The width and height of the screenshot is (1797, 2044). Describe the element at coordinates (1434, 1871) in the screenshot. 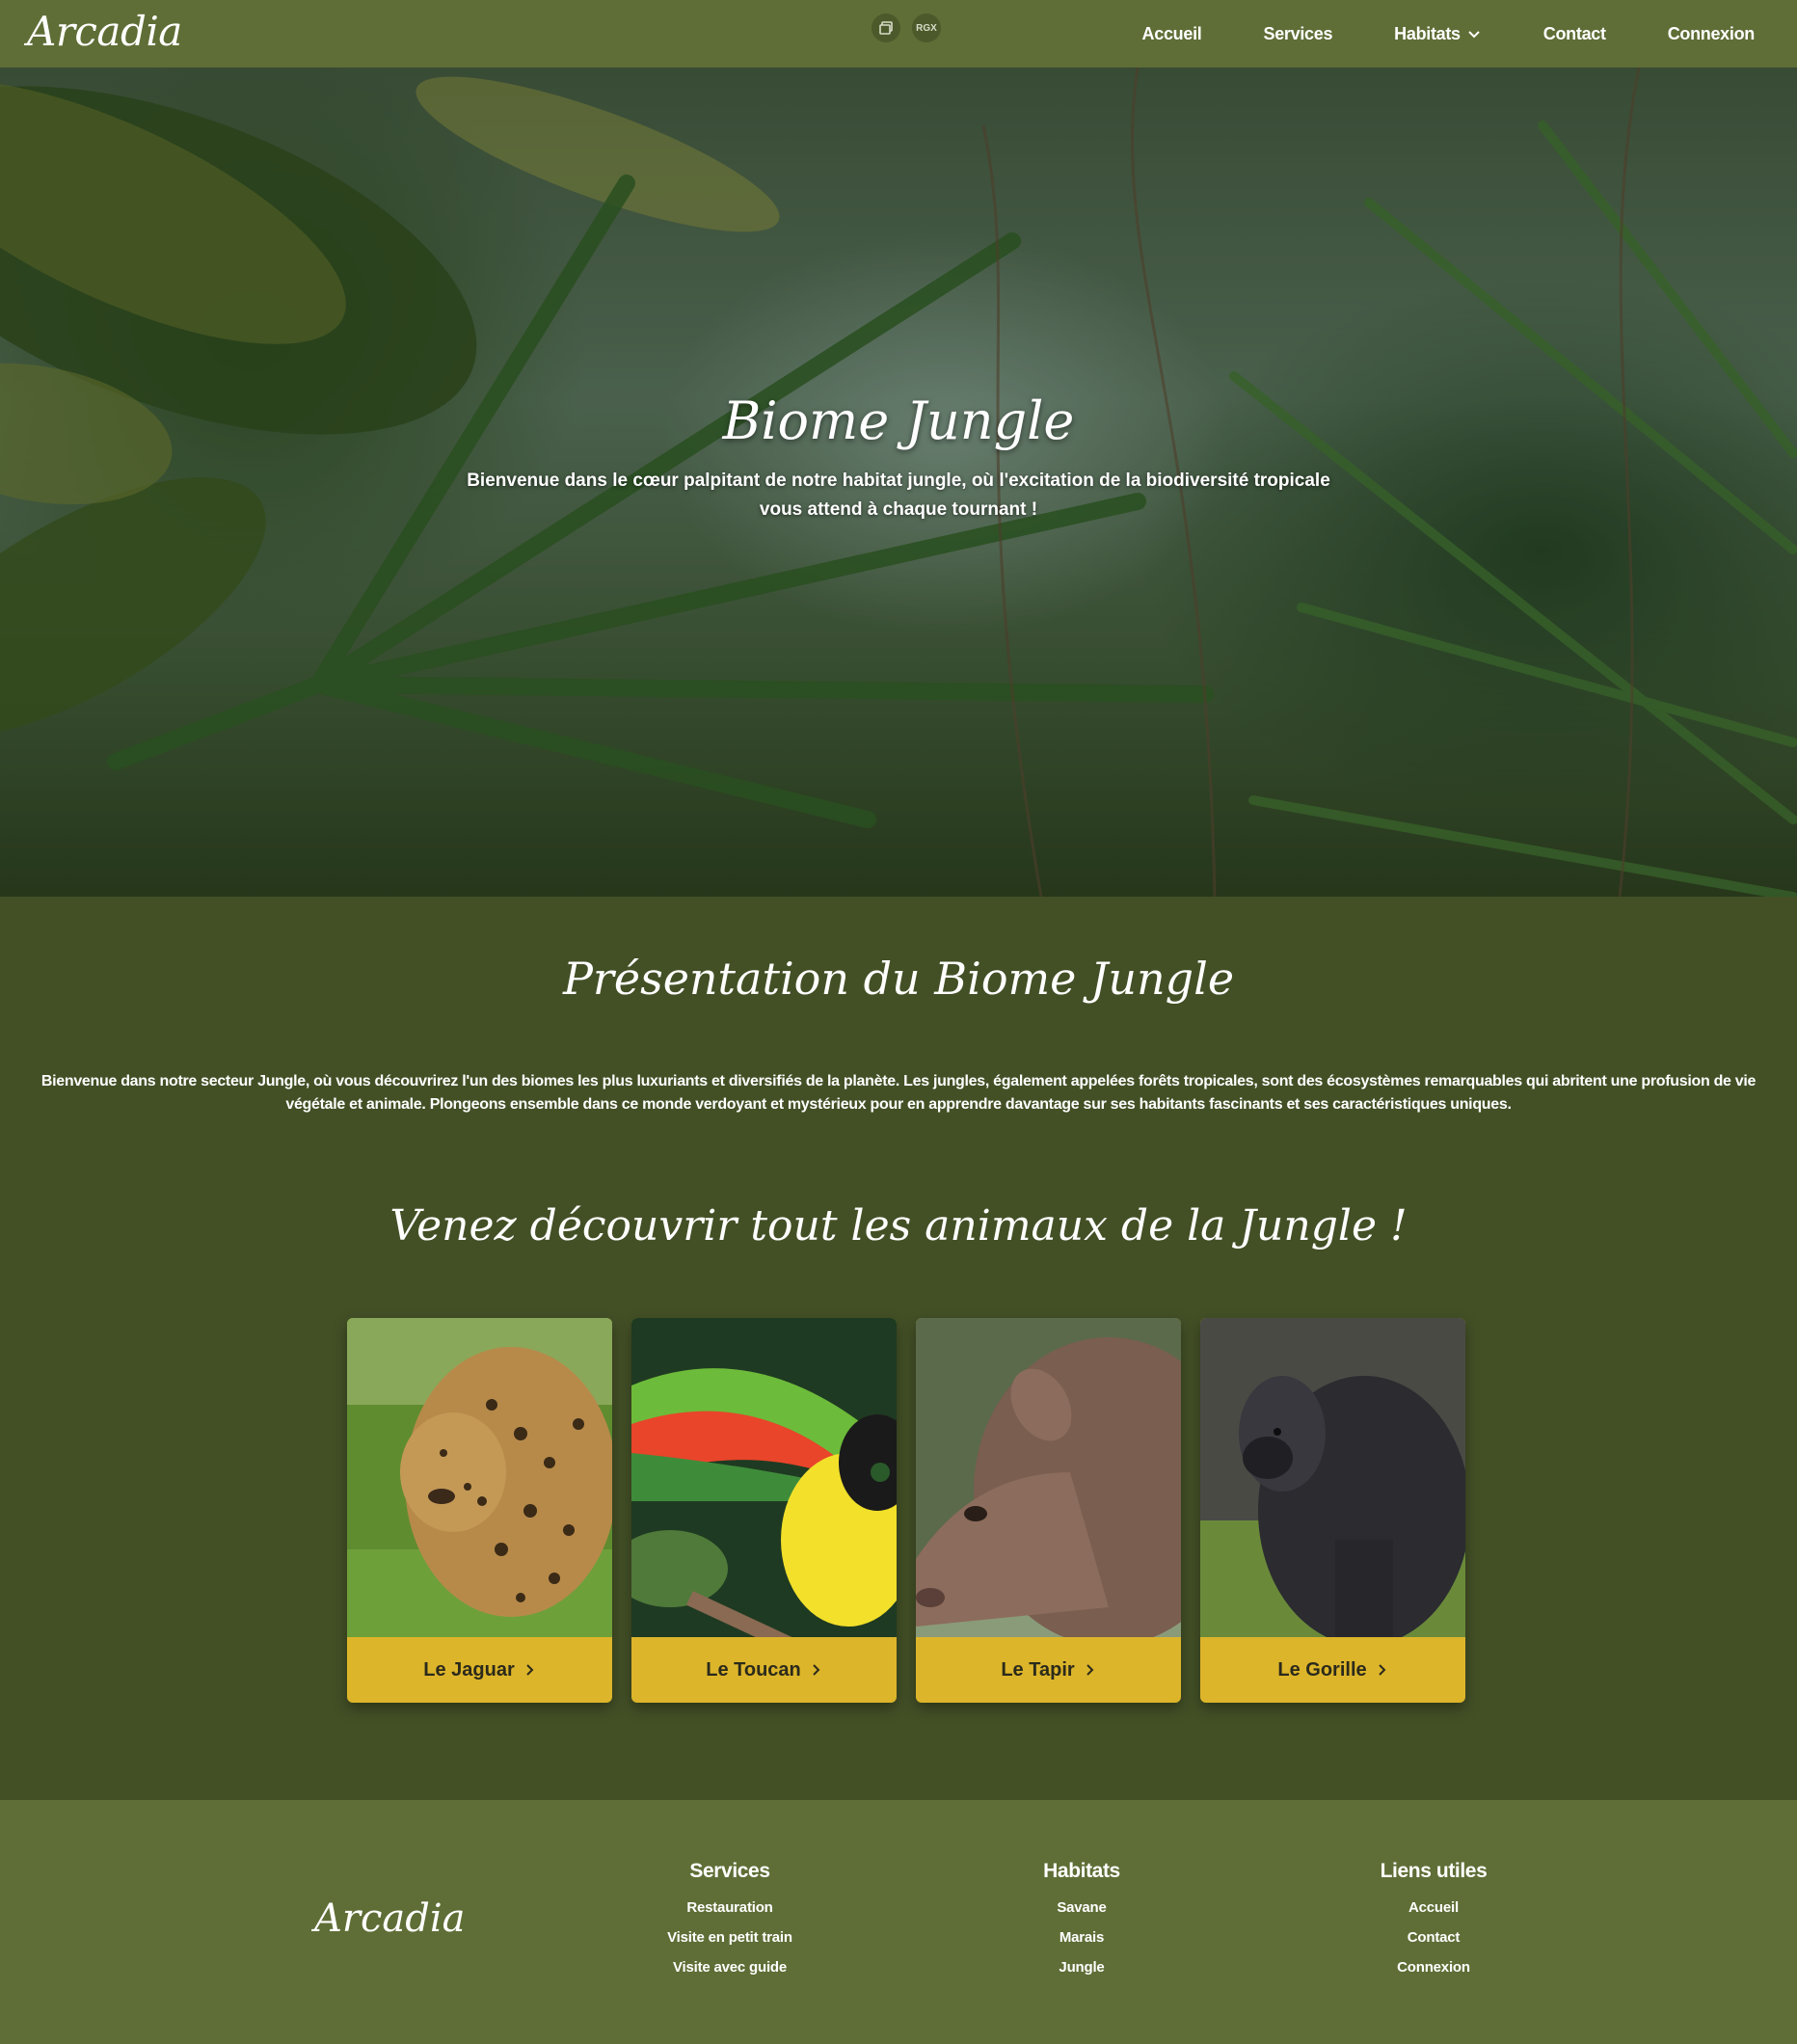

I see `footer-column-title: Liens utiles` at that location.